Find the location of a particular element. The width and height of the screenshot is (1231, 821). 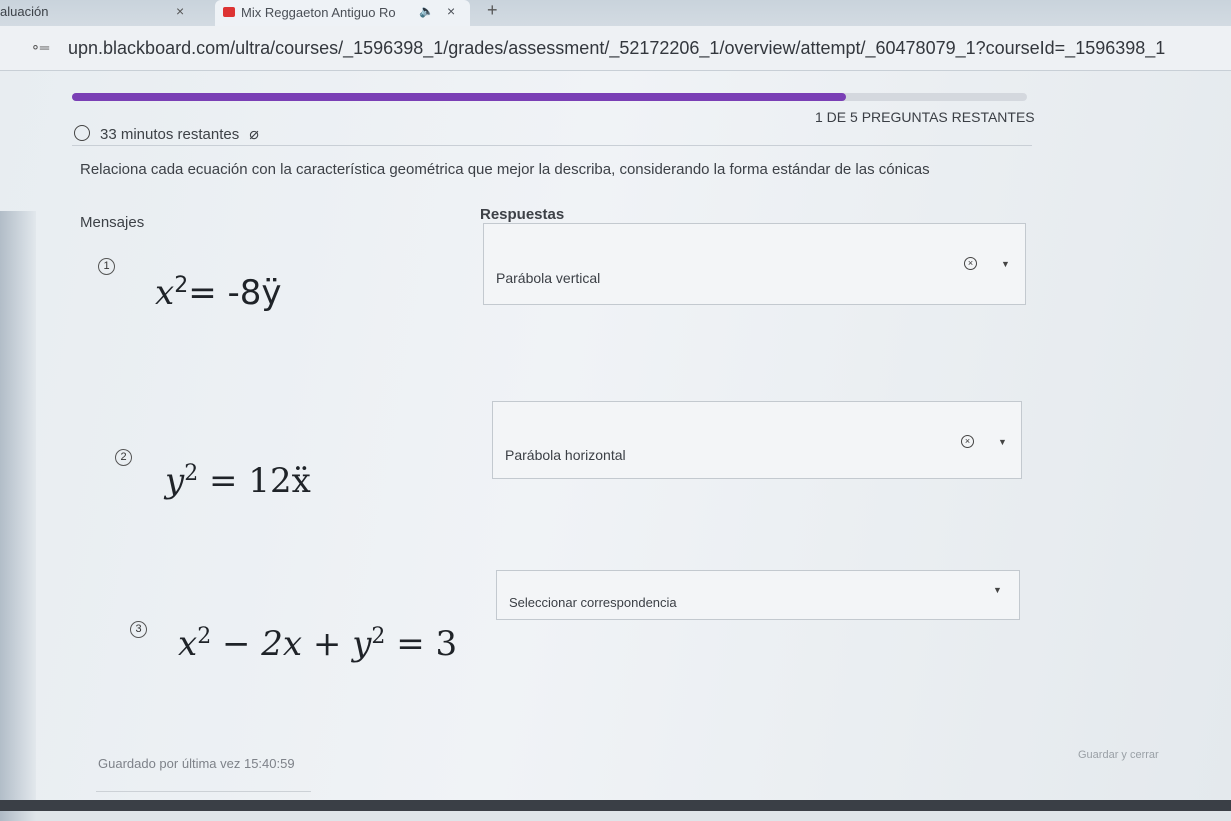

new-tab-button: + is located at coordinates (492, 10).